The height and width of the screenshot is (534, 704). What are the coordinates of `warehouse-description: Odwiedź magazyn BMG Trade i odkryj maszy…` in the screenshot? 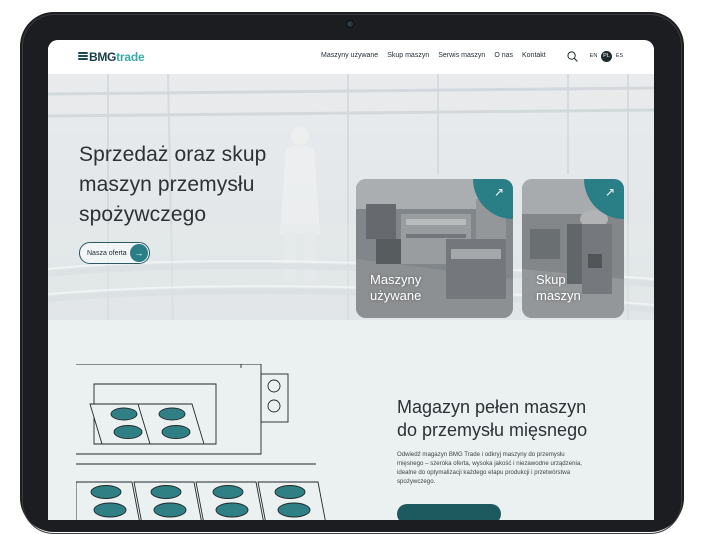 It's located at (512, 468).